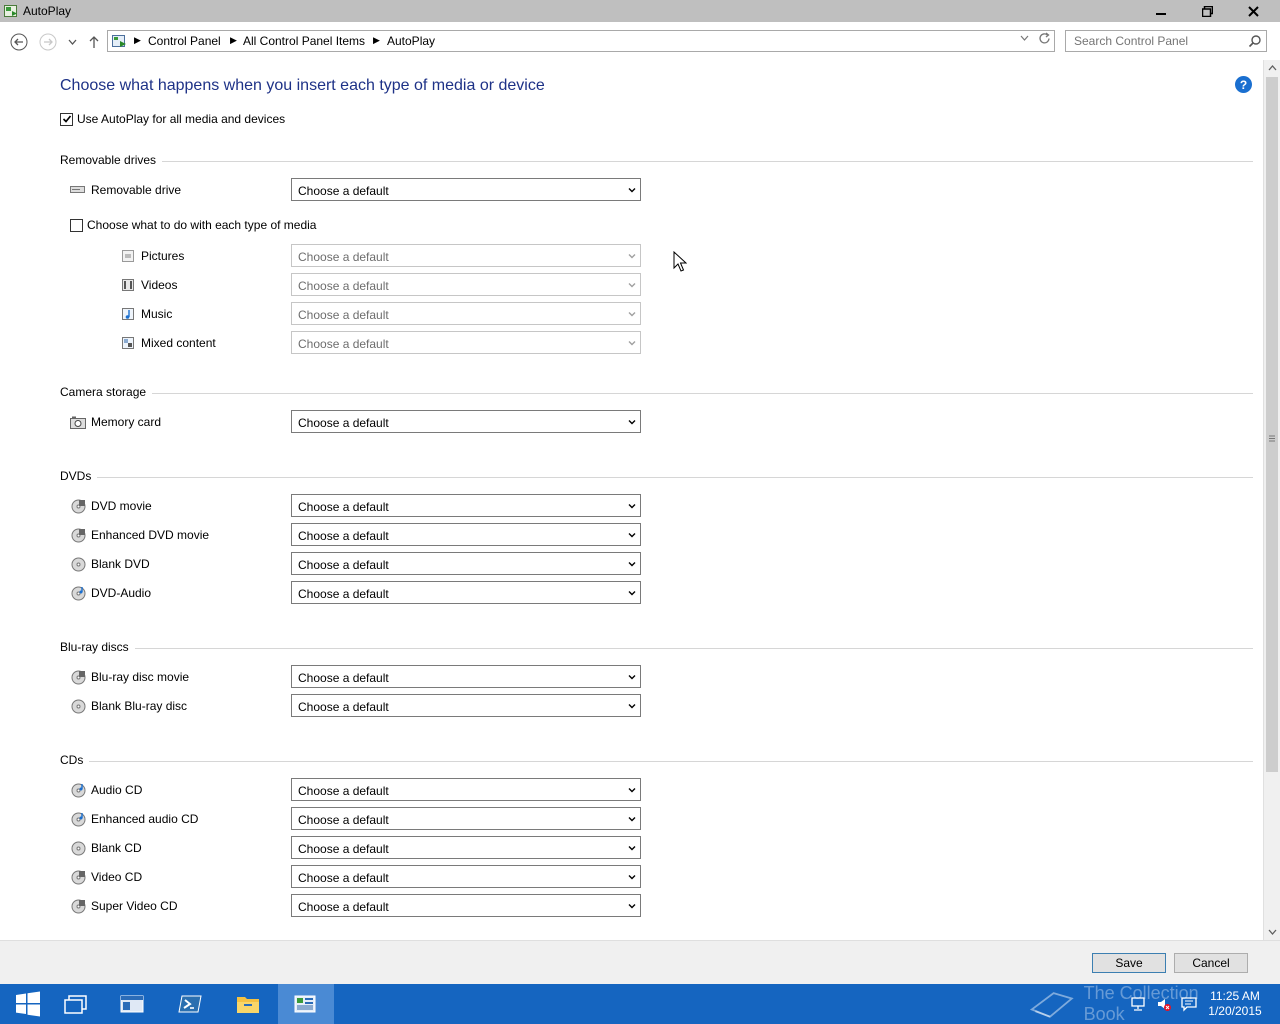 Image resolution: width=1280 pixels, height=1024 pixels. What do you see at coordinates (466, 189) in the screenshot?
I see `removable-drive-select: Choose a default` at bounding box center [466, 189].